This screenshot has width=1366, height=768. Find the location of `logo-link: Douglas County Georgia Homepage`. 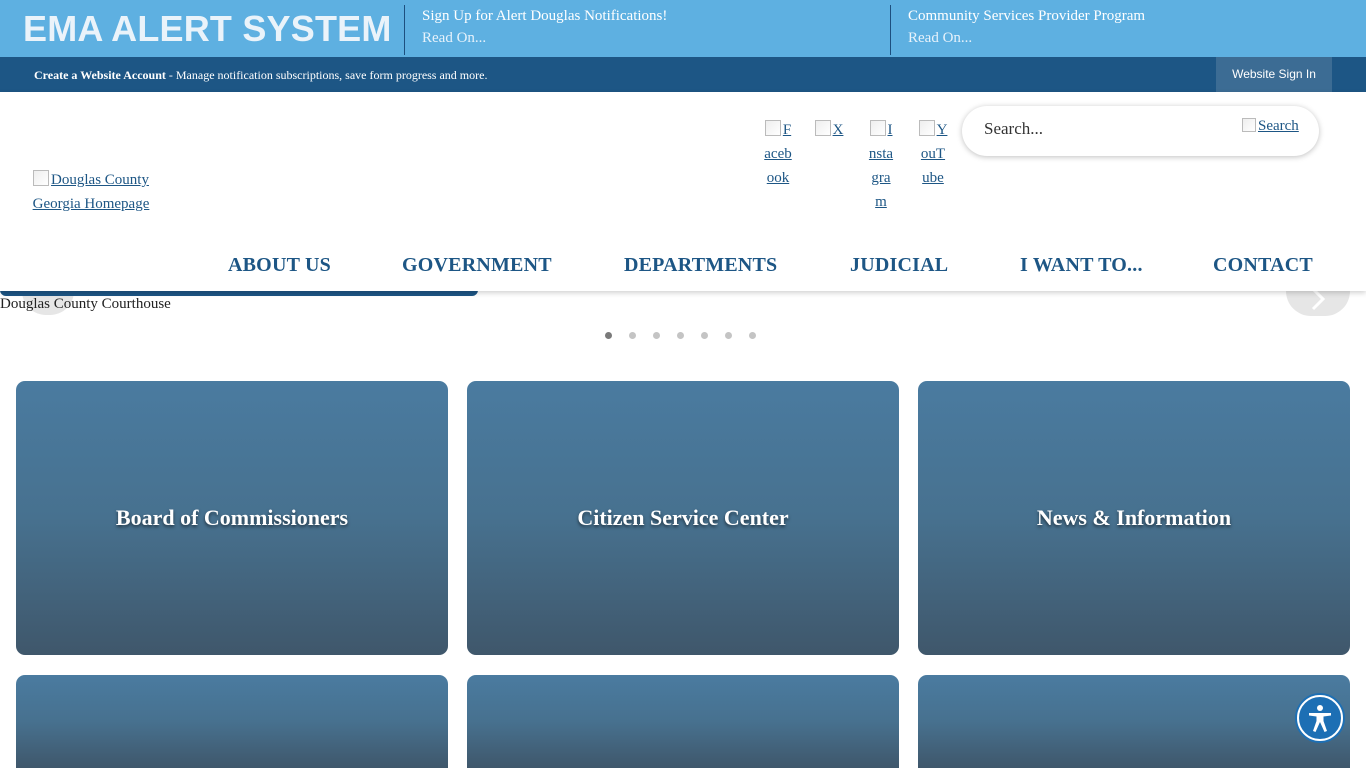

logo-link: Douglas County Georgia Homepage is located at coordinates (91, 192).